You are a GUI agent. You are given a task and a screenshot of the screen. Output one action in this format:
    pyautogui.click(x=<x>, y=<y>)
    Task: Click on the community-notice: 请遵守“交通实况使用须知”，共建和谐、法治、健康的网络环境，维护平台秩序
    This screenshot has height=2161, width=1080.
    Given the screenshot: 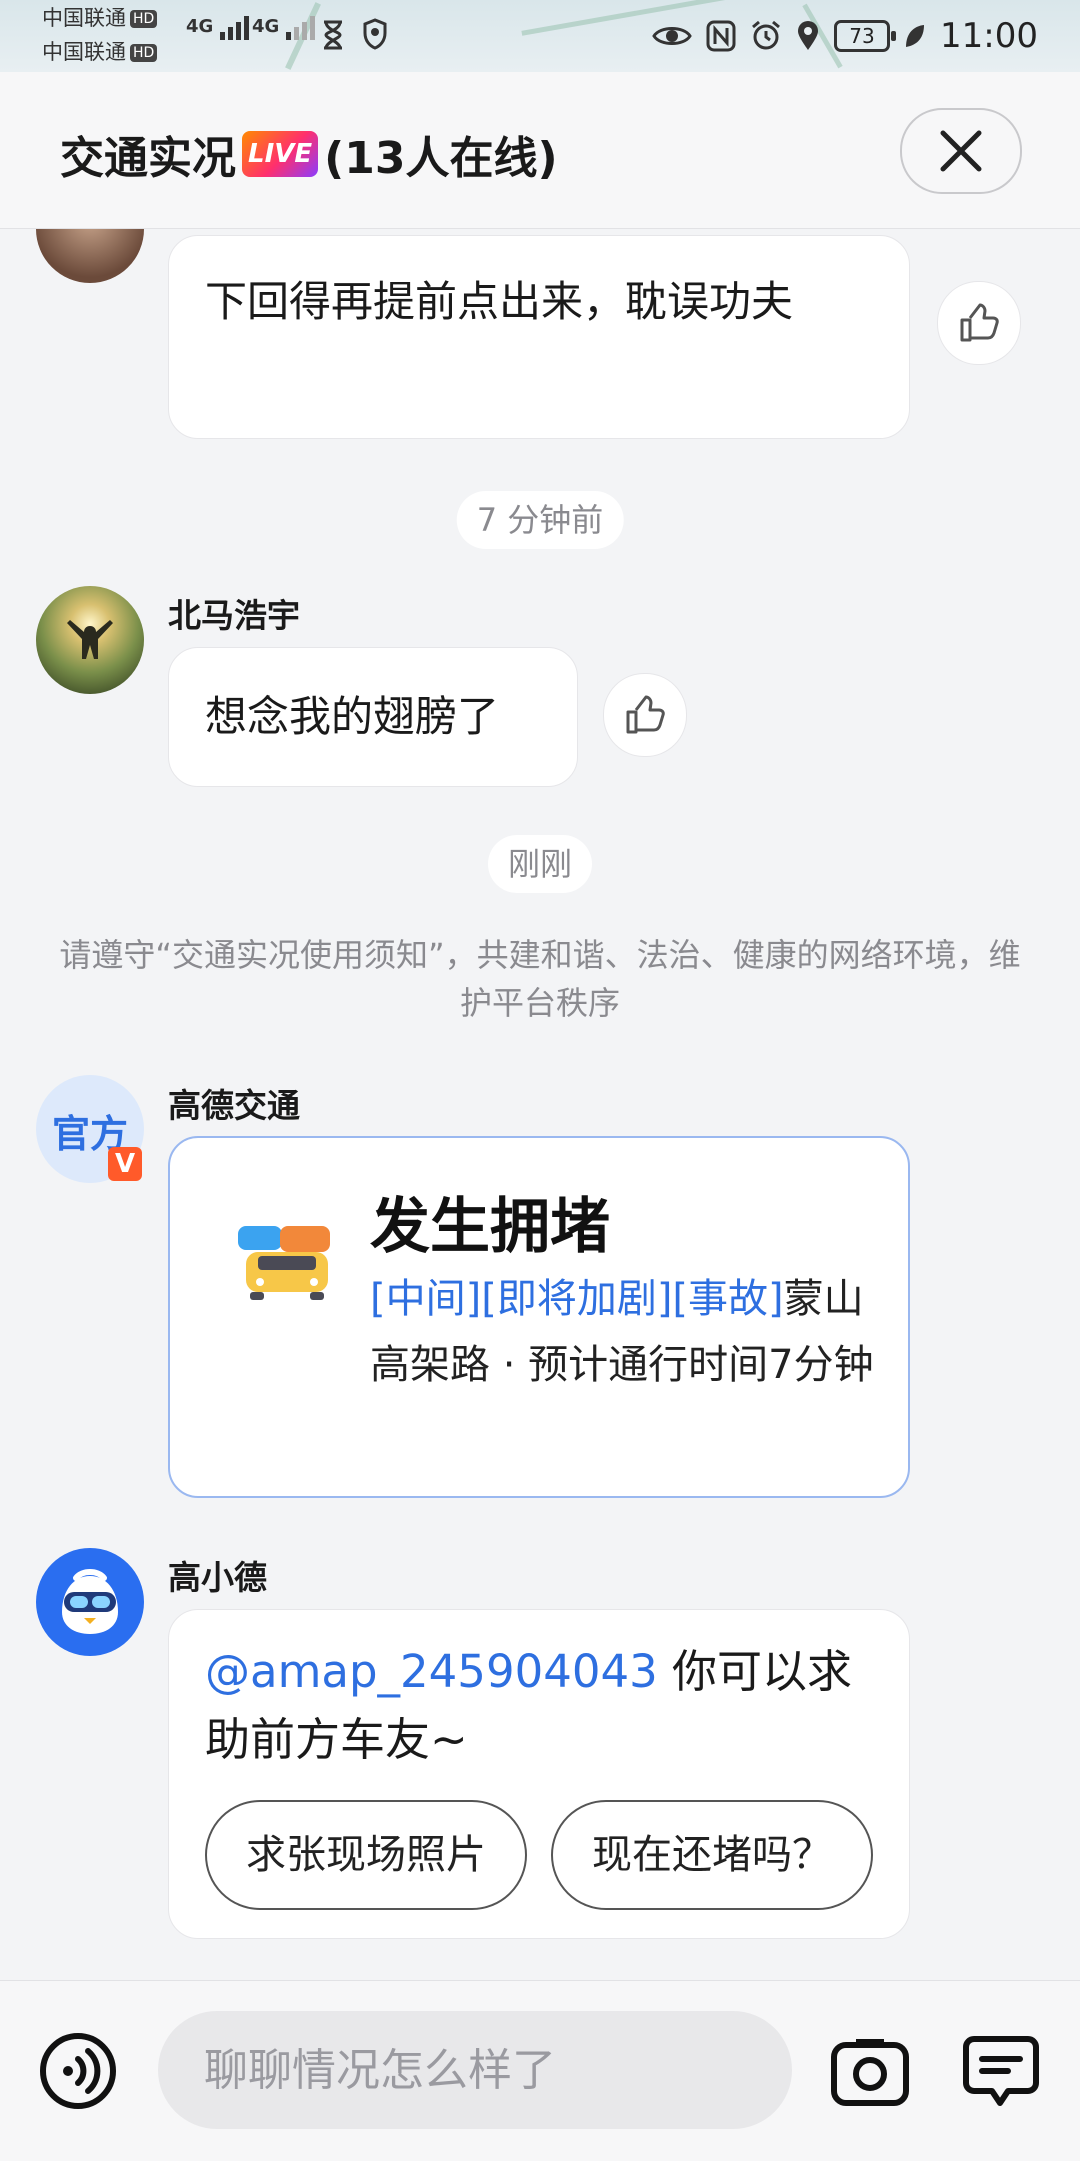 What is the action you would take?
    pyautogui.click(x=540, y=979)
    